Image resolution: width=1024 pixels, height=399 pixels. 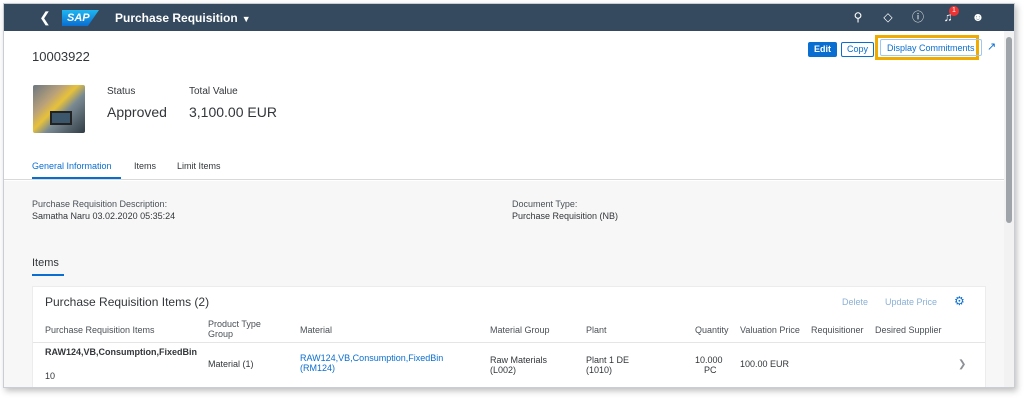 I want to click on item-name: RAW124,VB,Consumption,FixedBin, so click(x=122, y=352).